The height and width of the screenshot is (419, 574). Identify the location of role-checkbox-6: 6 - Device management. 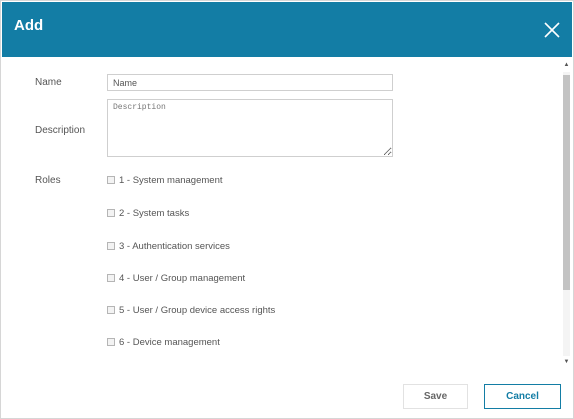
(163, 342).